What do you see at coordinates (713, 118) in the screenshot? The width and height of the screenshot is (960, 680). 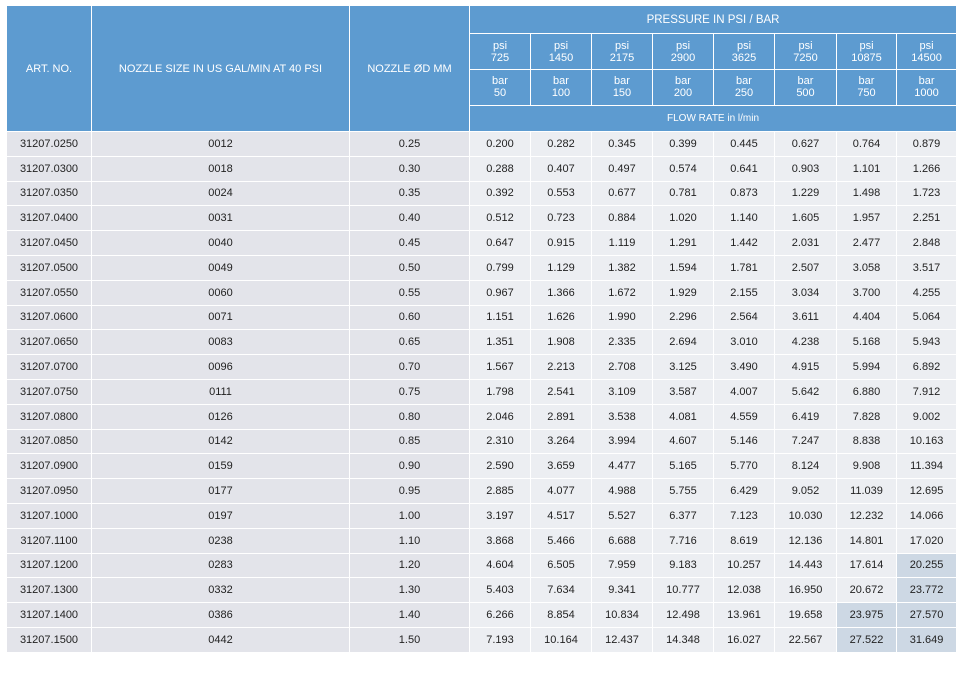 I see `header-flow-rate: FLOW RATE in l/min` at bounding box center [713, 118].